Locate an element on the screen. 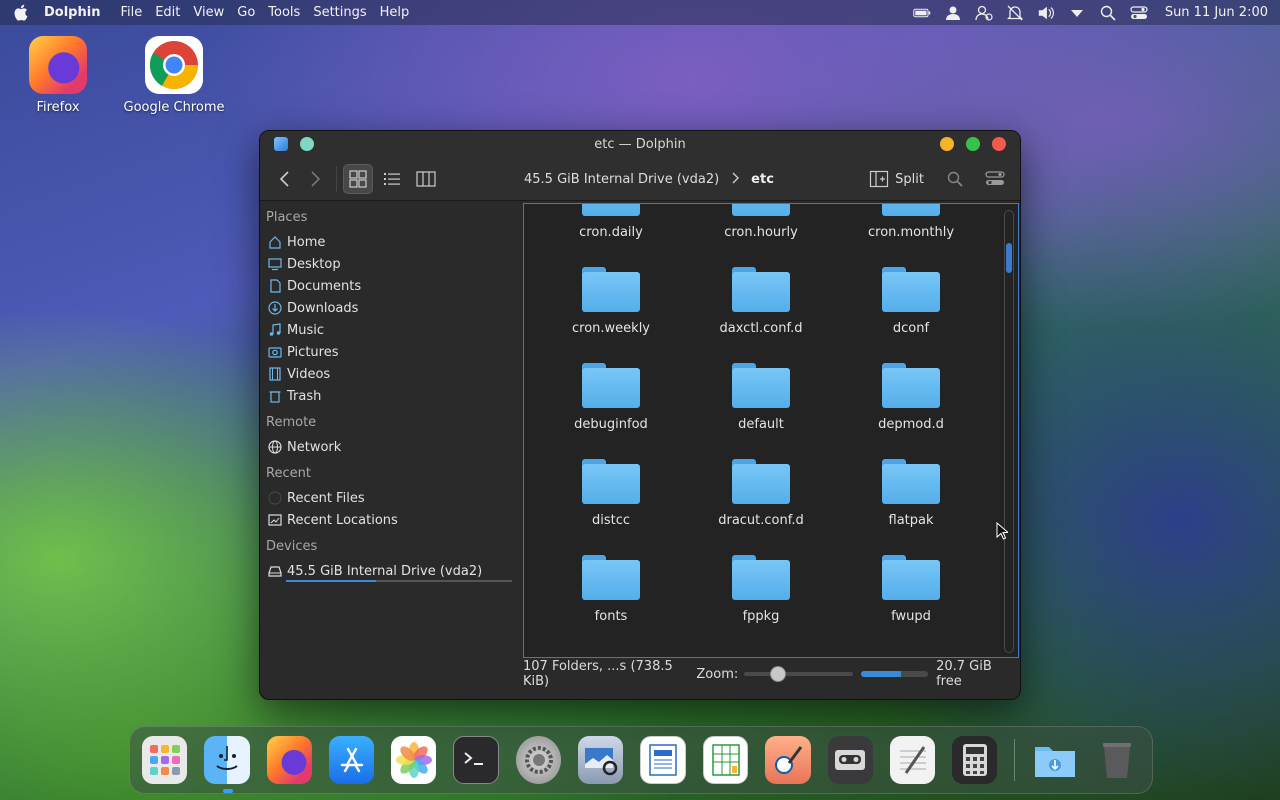  menu-file: File is located at coordinates (131, 12).